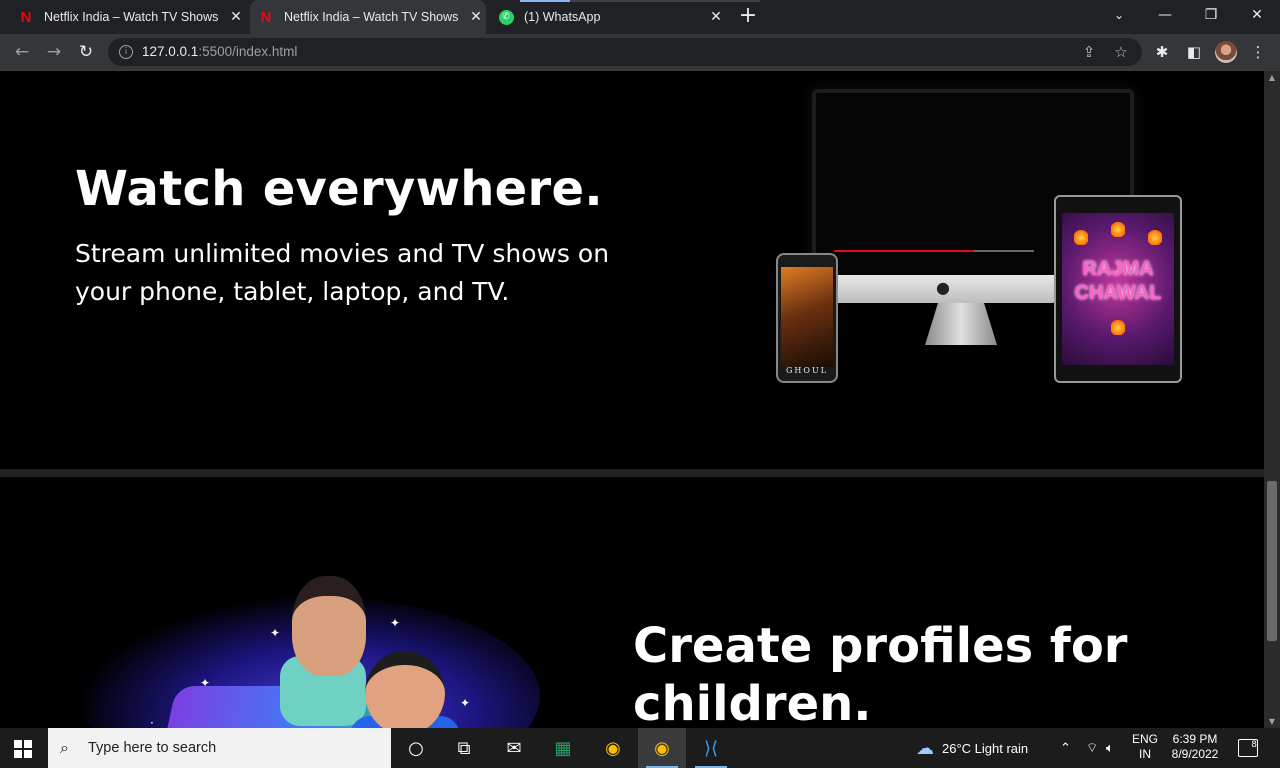 Image resolution: width=1280 pixels, height=768 pixels. What do you see at coordinates (563, 748) in the screenshot?
I see `excel-icon: ▦` at bounding box center [563, 748].